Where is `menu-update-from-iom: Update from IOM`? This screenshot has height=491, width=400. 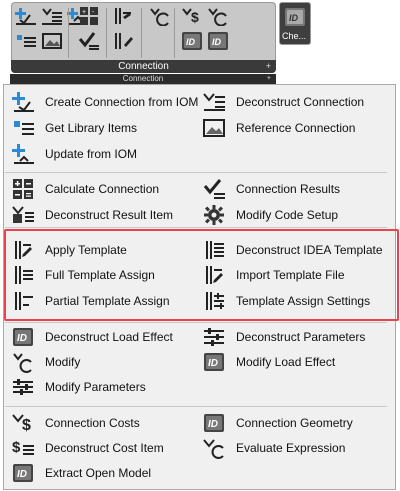 menu-update-from-iom: Update from IOM is located at coordinates (73, 154).